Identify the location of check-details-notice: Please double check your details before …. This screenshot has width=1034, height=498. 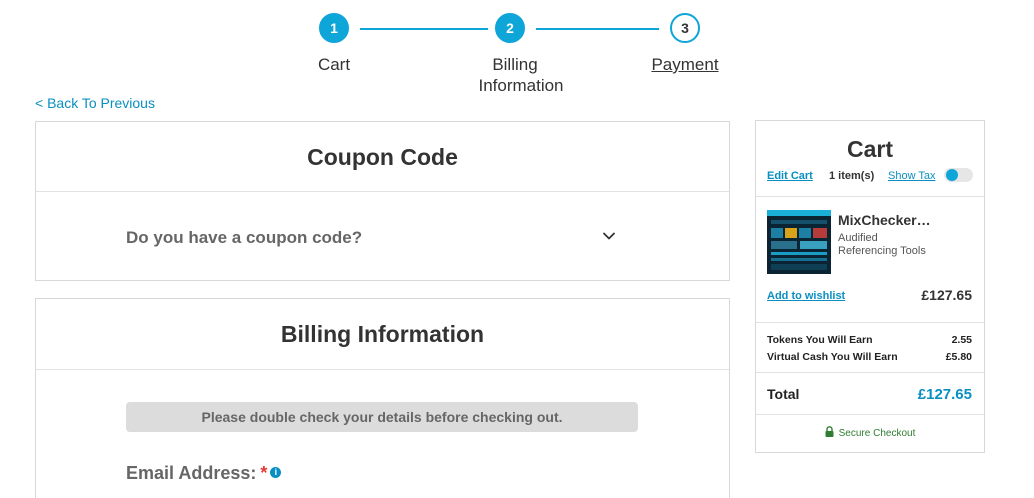
(382, 417).